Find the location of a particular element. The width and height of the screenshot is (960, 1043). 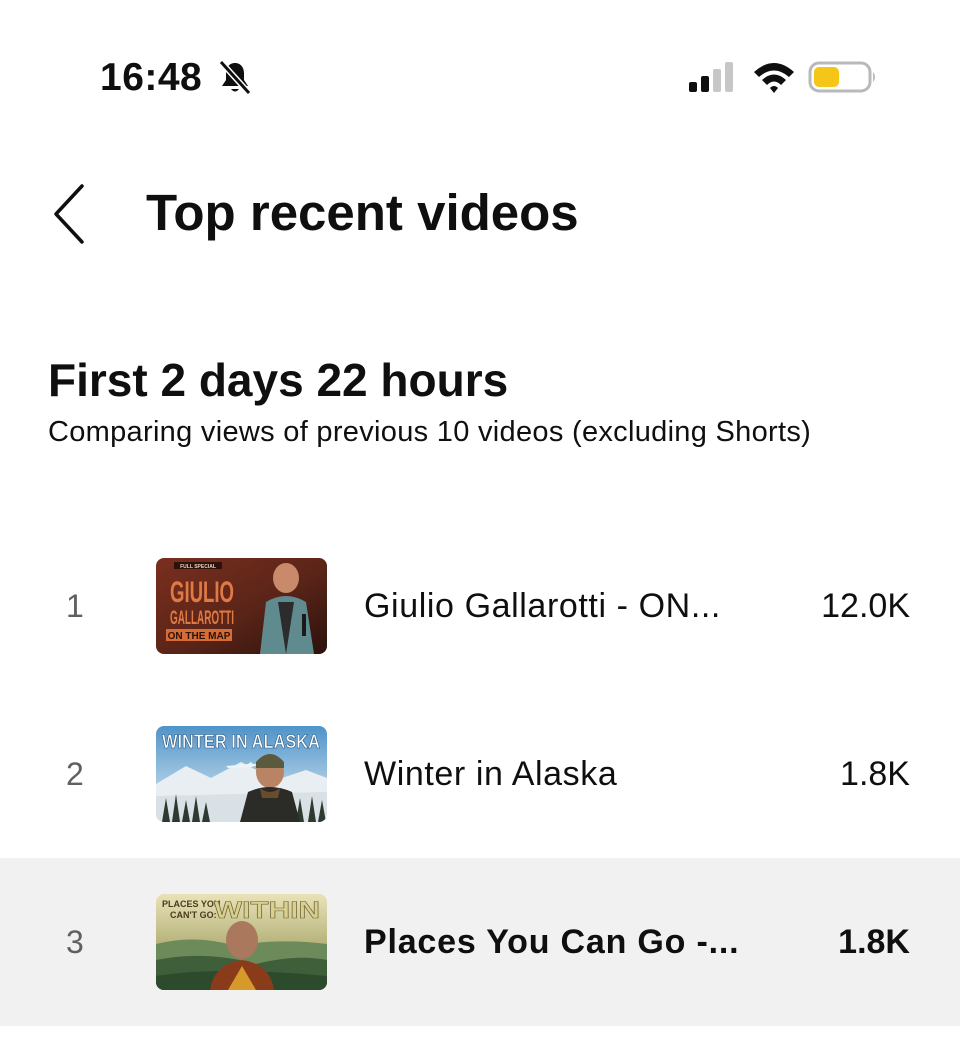

page-title: Top recent videos is located at coordinates (362, 212).